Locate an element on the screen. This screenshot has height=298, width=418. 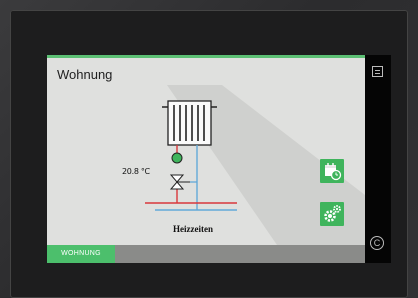
gears-icon is located at coordinates (332, 213).